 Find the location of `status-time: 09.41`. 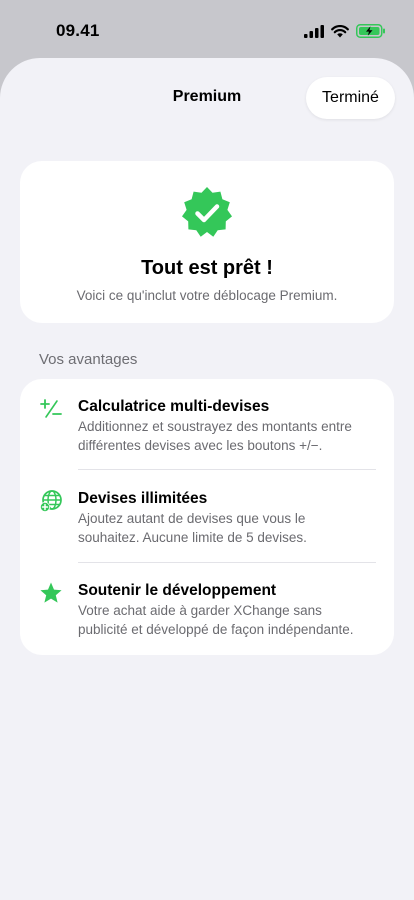

status-time: 09.41 is located at coordinates (78, 30).